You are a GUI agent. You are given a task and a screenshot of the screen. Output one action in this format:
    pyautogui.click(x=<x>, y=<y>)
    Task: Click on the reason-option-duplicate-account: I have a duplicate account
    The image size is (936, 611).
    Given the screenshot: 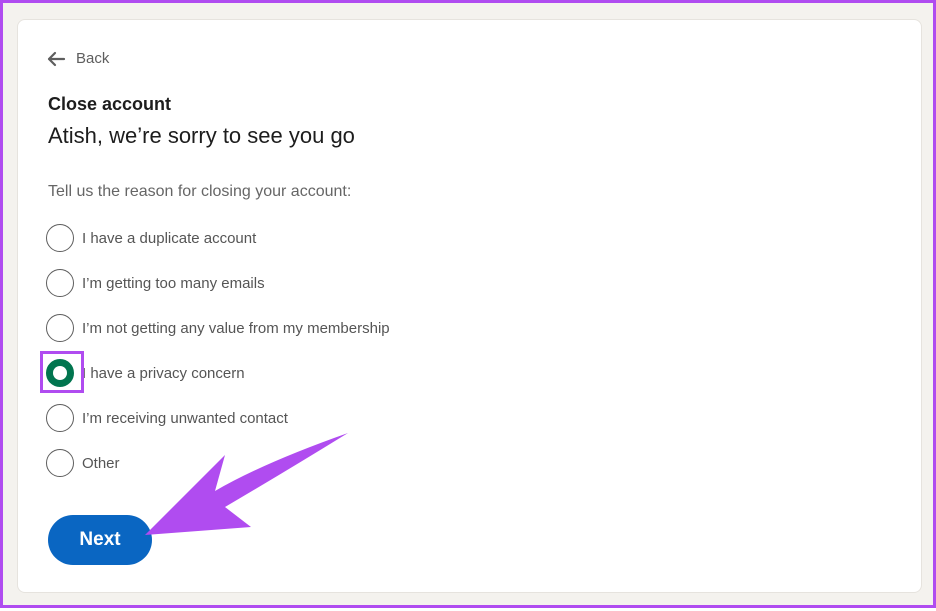 What is the action you would take?
    pyautogui.click(x=151, y=238)
    